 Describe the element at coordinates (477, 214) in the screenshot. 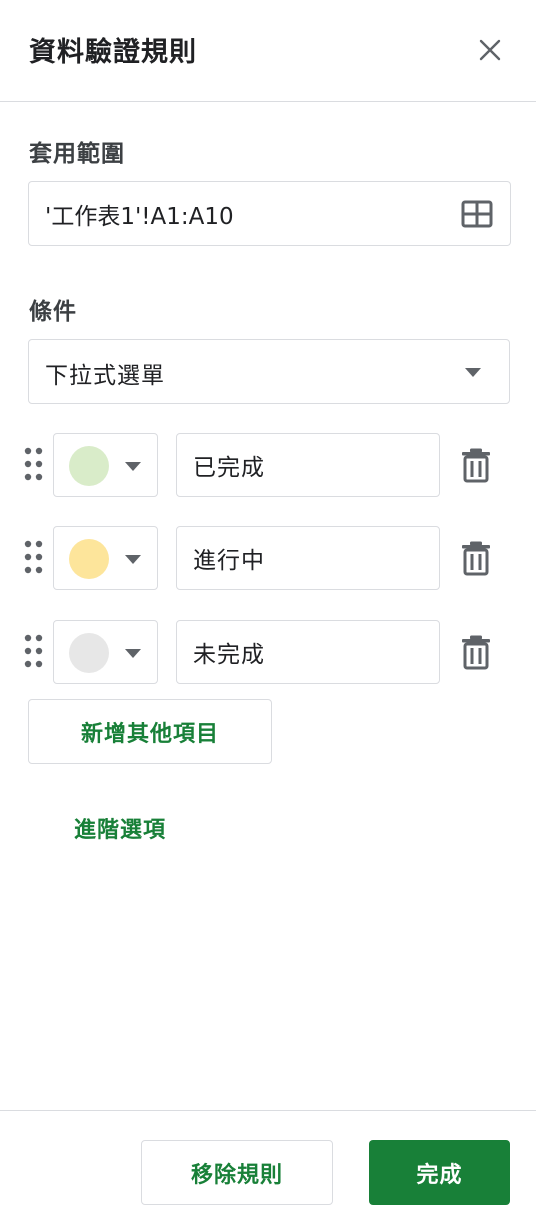

I see `grid-select-icon` at that location.